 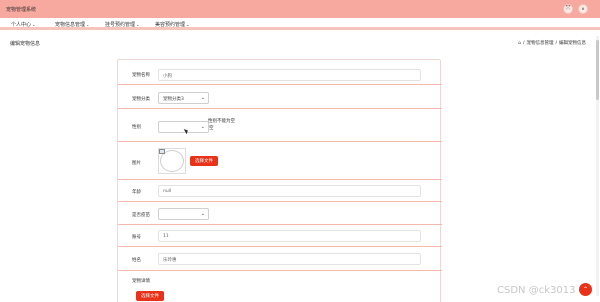 What do you see at coordinates (289, 259) in the screenshot?
I see `name-input: 乐玲惠` at bounding box center [289, 259].